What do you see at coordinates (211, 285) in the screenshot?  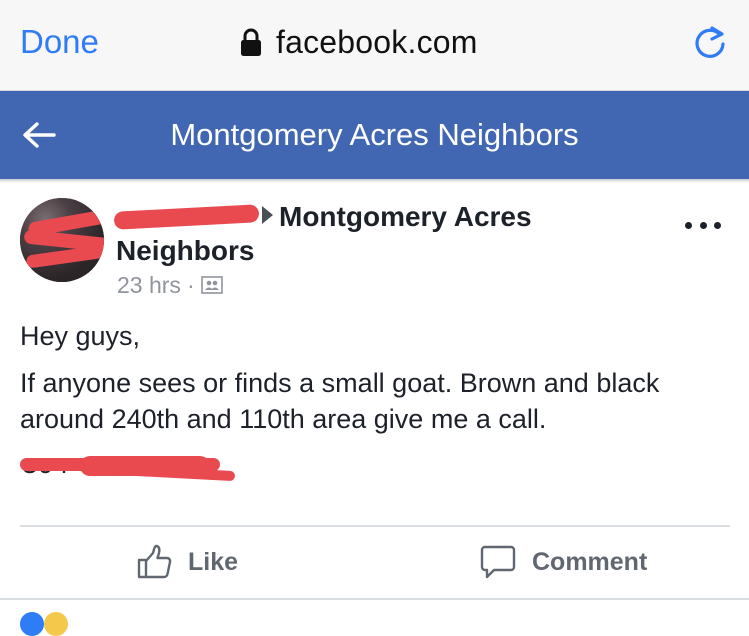 I see `friends-icon` at bounding box center [211, 285].